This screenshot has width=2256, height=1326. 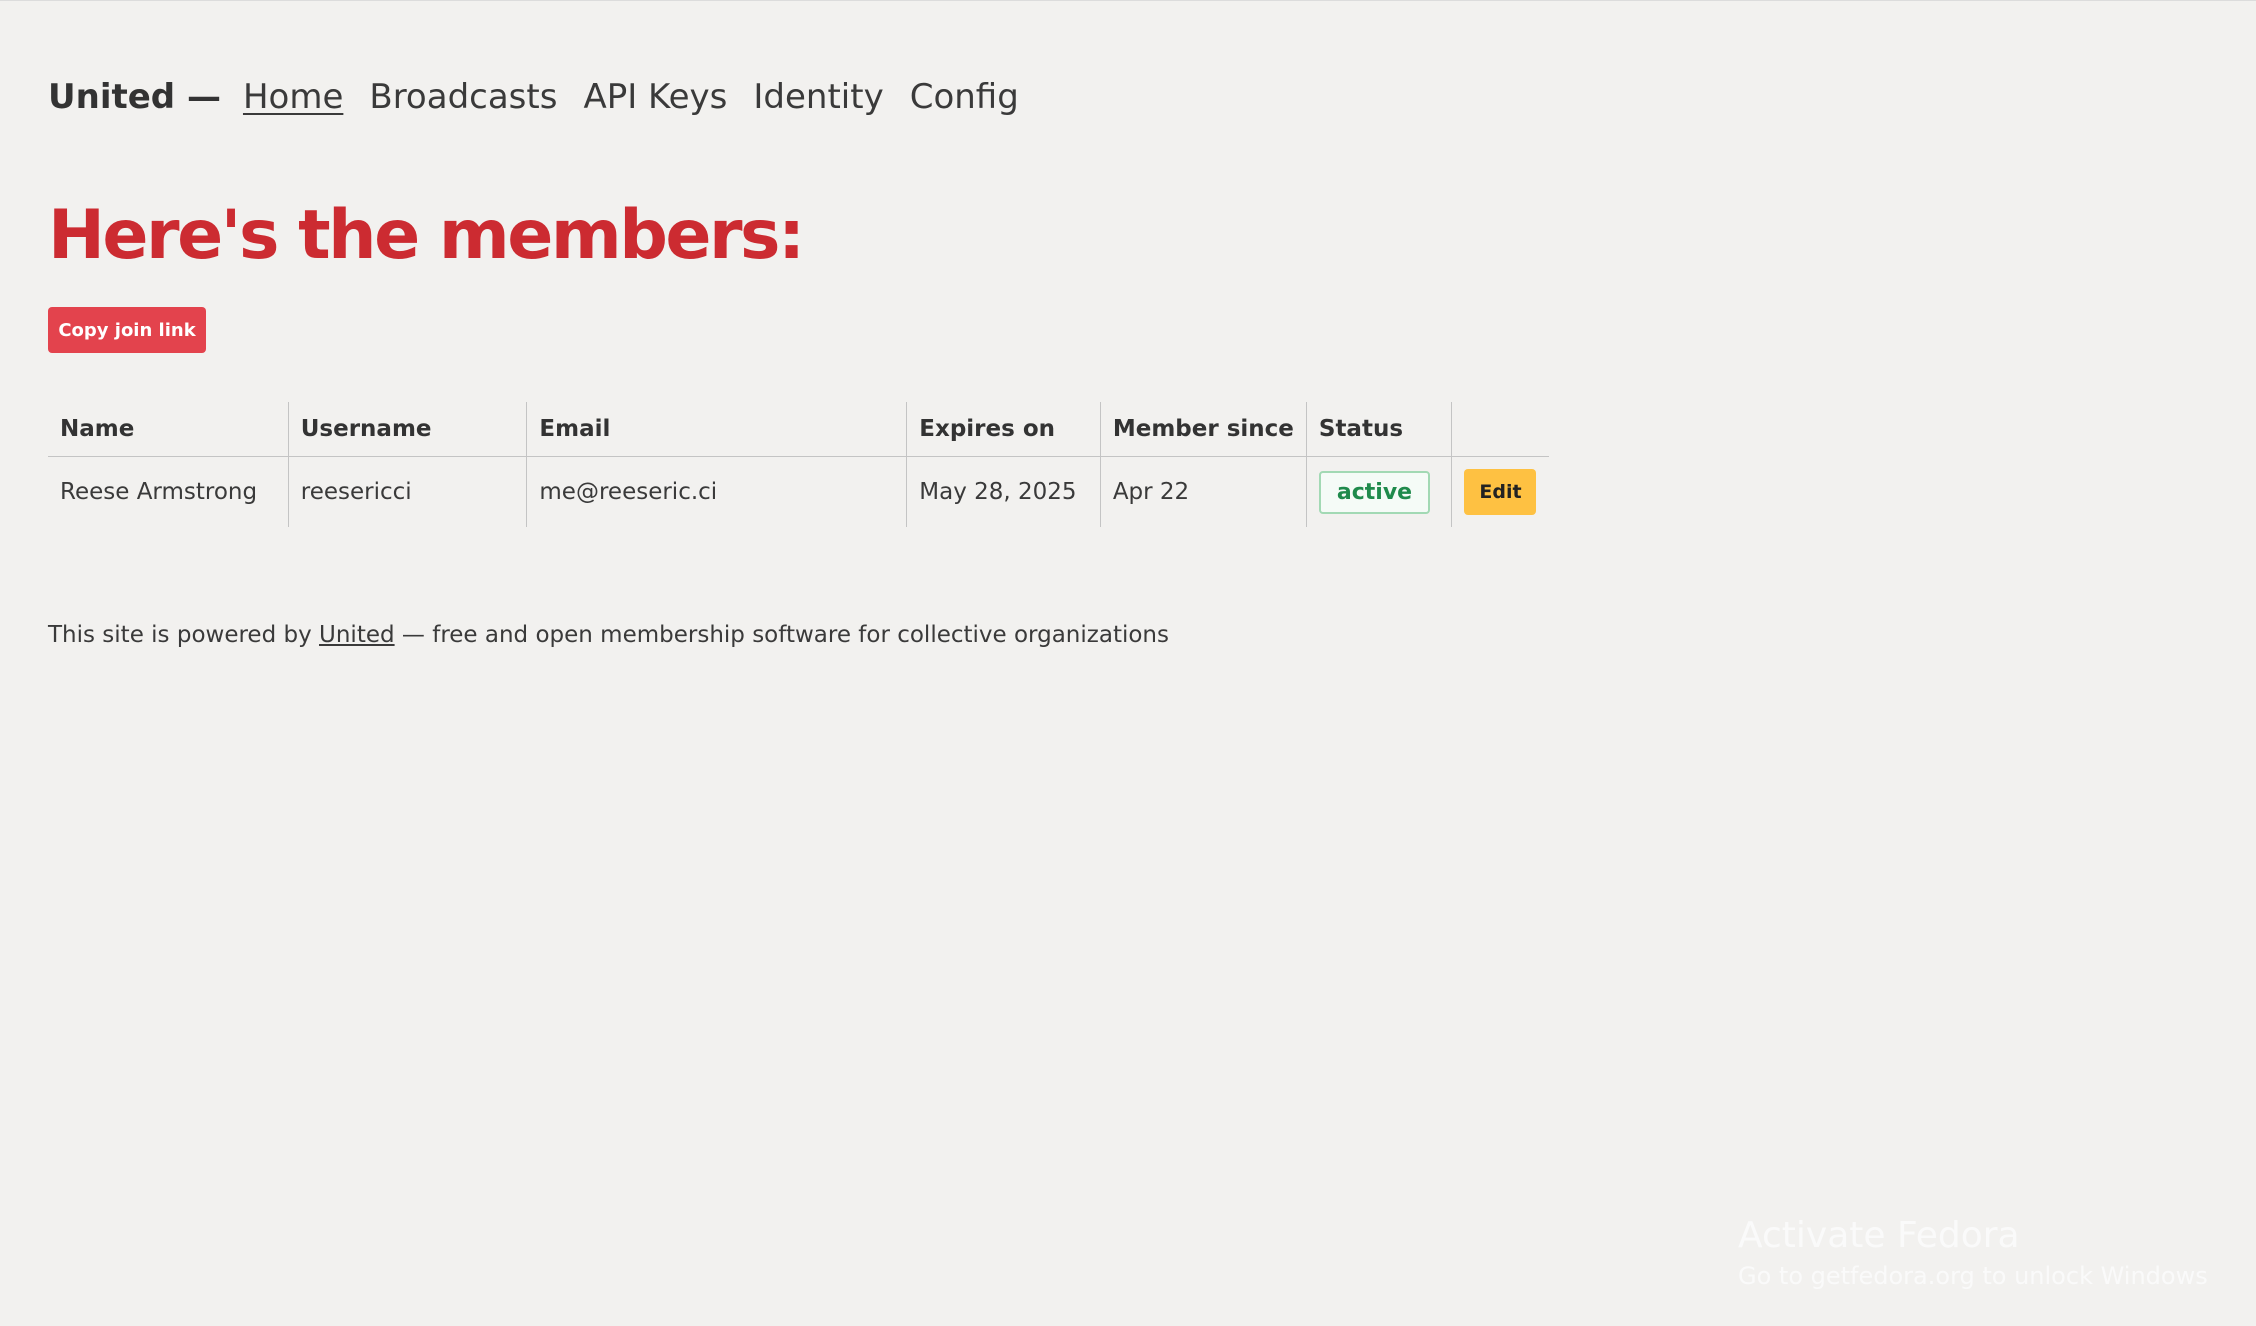 I want to click on nav-link-home: Home, so click(x=293, y=97).